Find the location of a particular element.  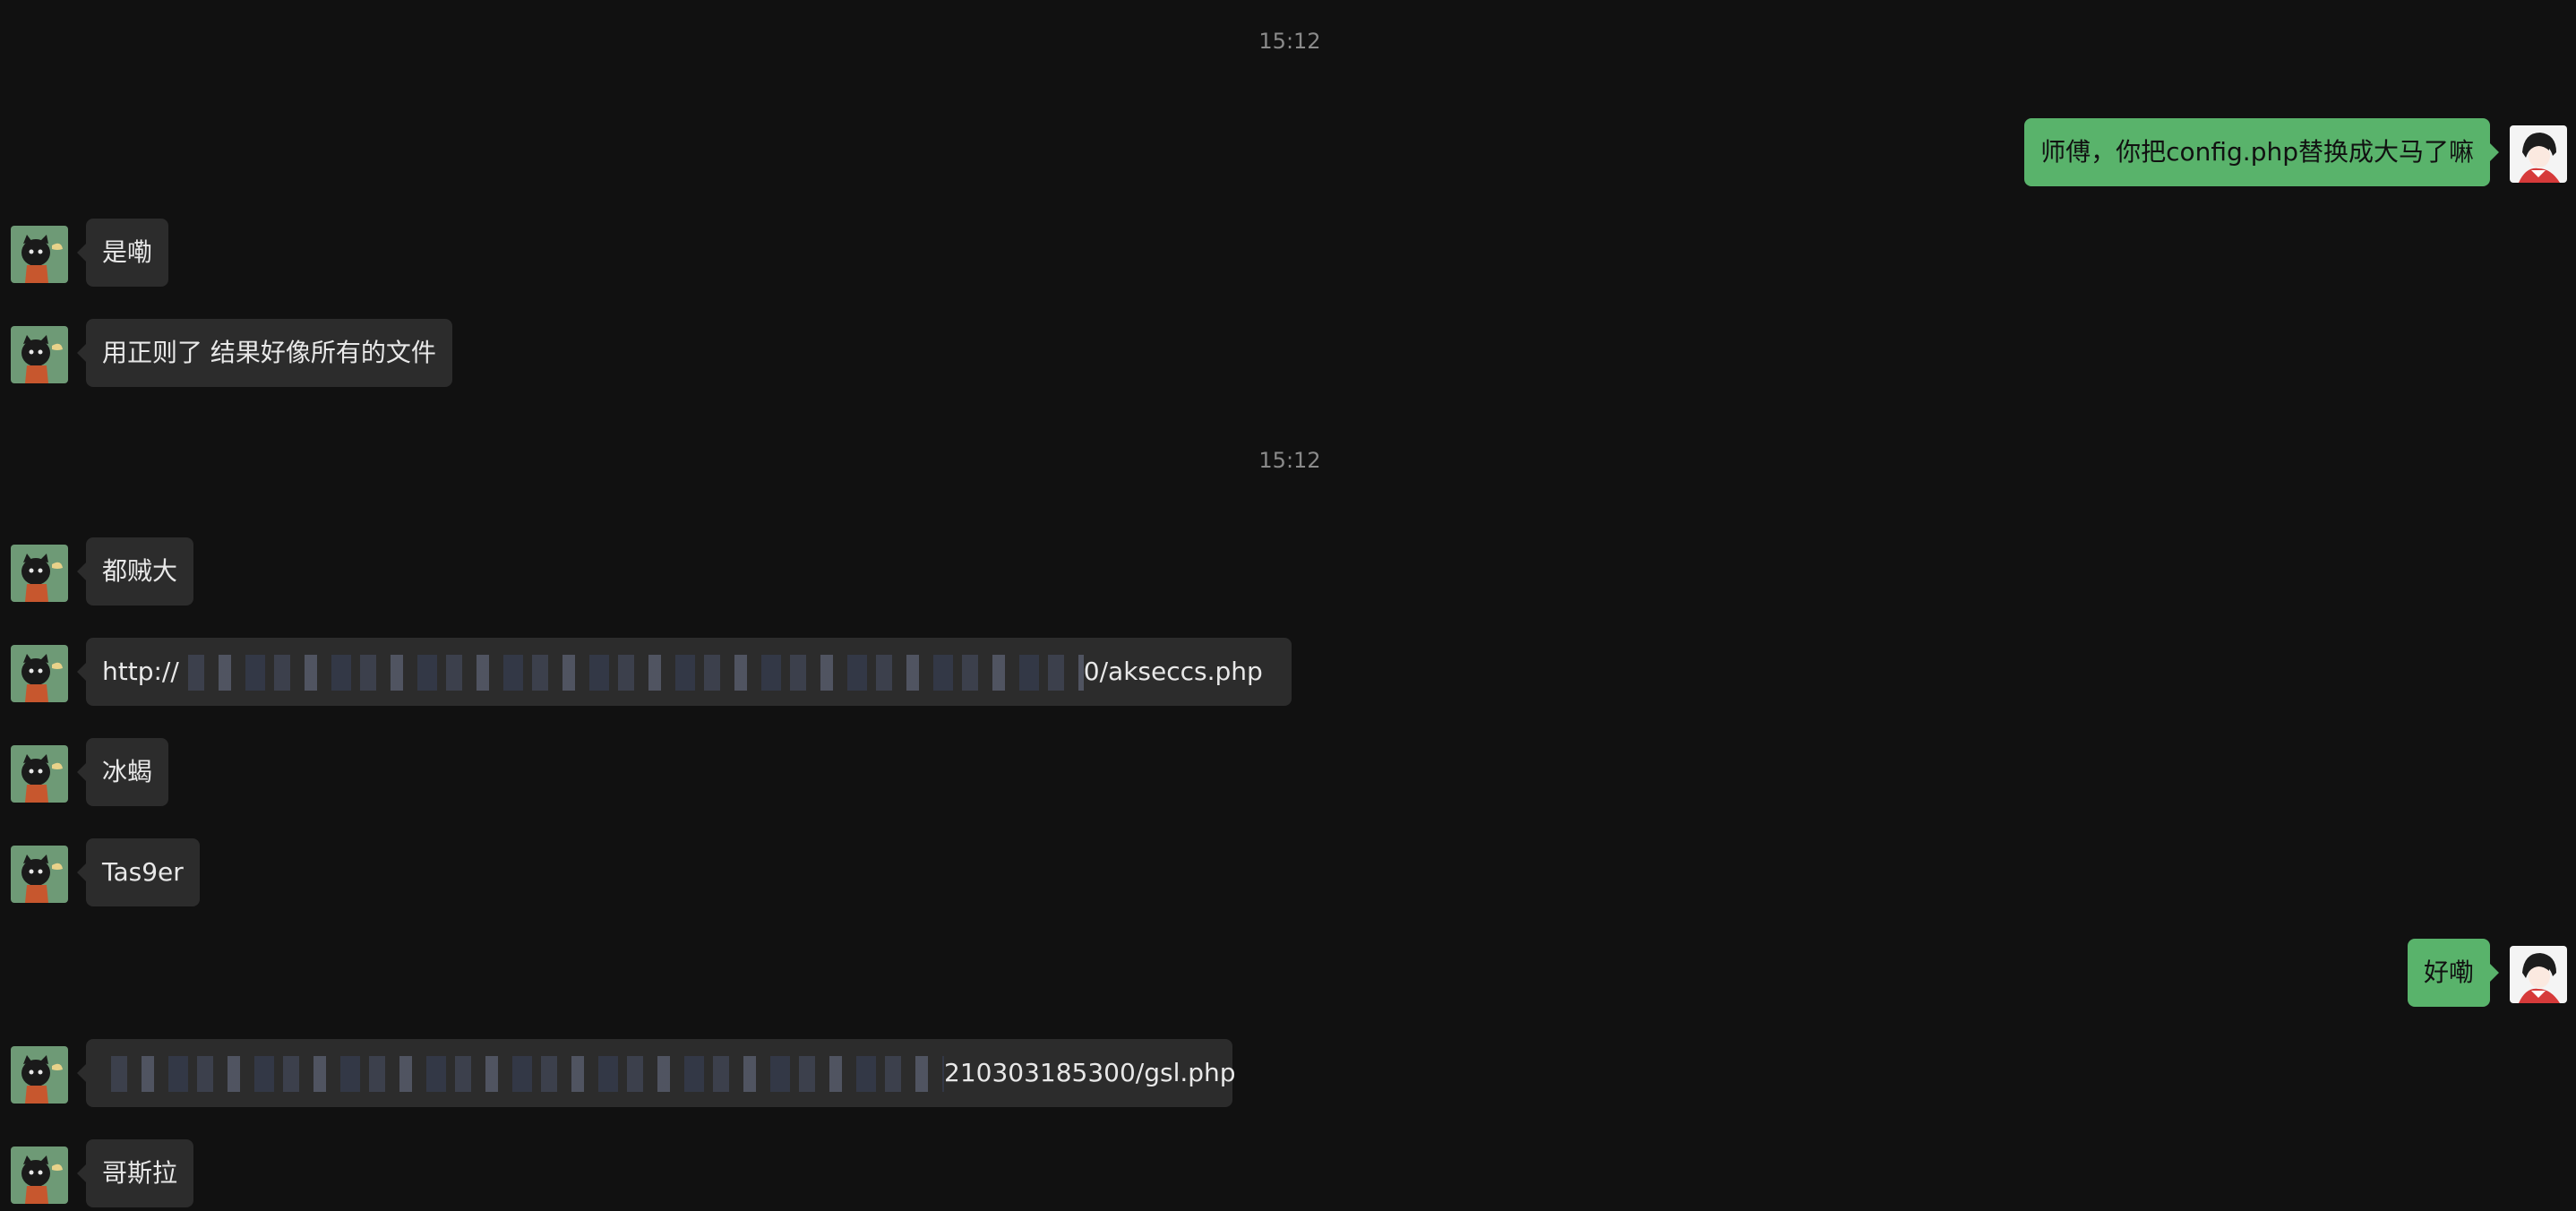

message-incoming: http:// 0/akseccs.php is located at coordinates (664, 672).